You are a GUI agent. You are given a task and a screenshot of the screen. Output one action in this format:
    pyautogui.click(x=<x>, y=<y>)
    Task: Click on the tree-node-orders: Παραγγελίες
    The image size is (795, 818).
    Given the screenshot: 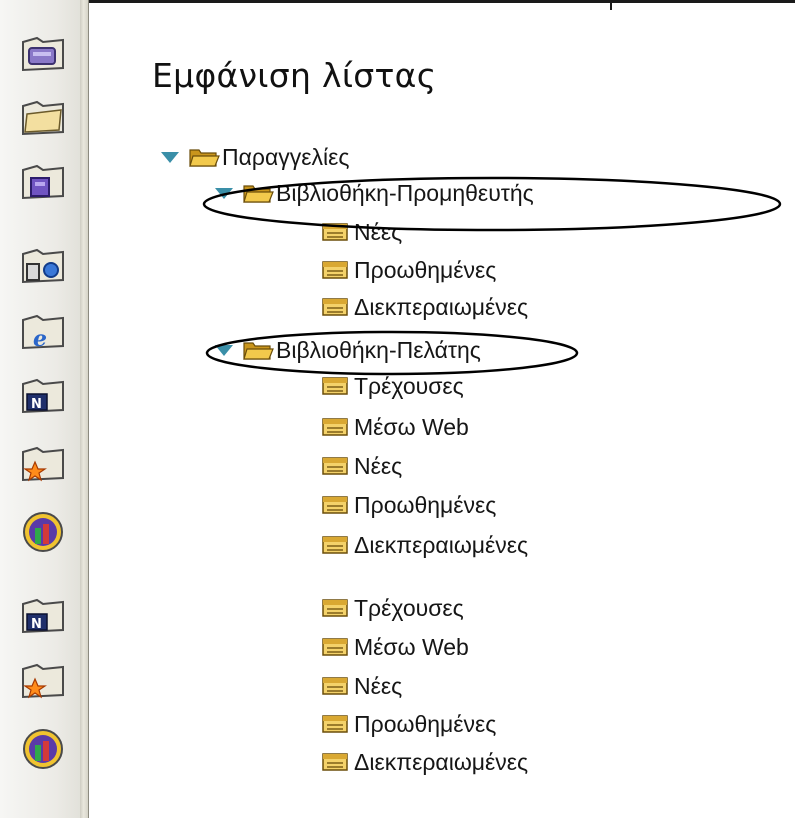 What is the action you would take?
    pyautogui.click(x=255, y=157)
    